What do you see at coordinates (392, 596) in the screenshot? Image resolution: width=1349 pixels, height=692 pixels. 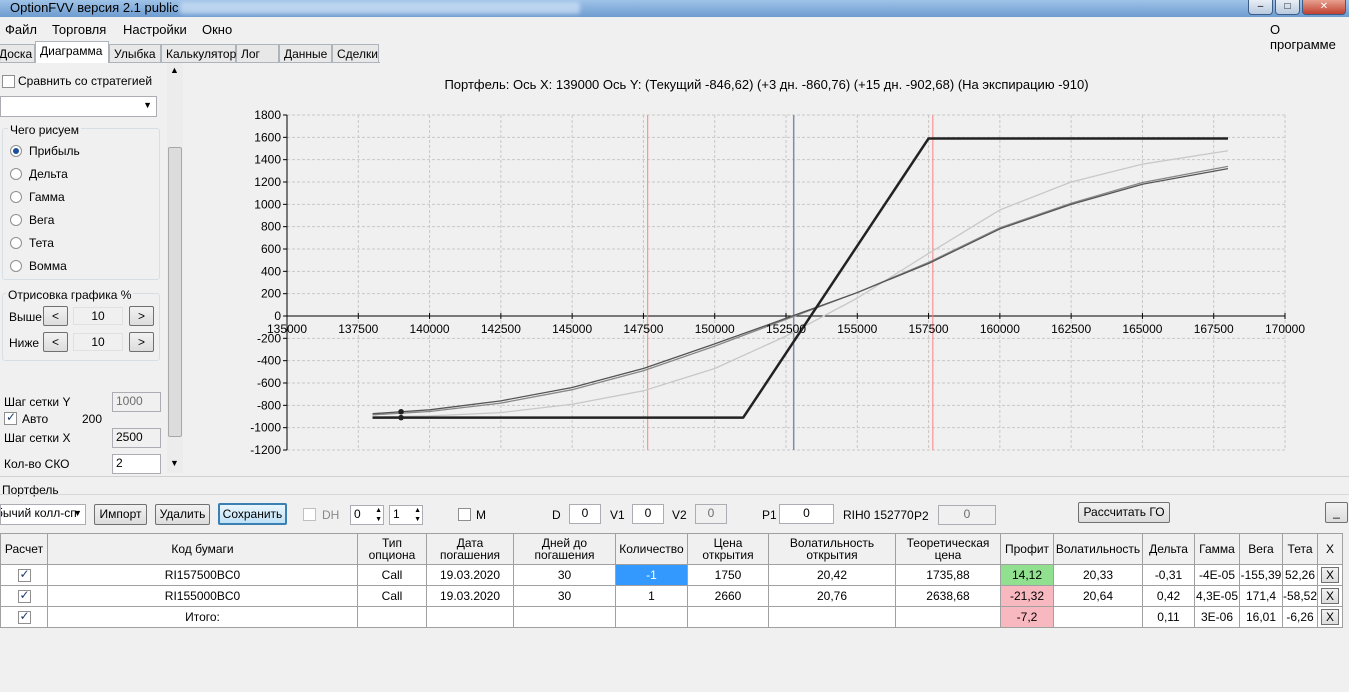 I see `cell-type: Call` at bounding box center [392, 596].